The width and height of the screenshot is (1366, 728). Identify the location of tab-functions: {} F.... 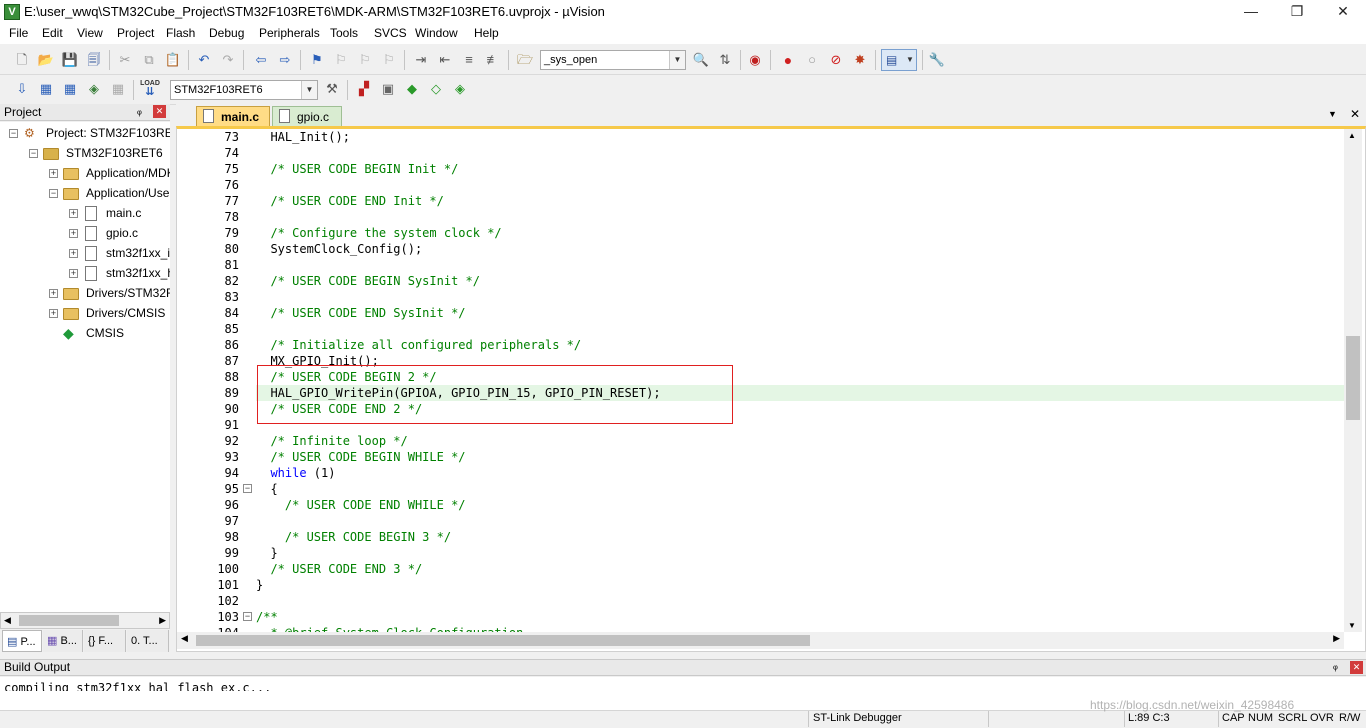
(105, 641).